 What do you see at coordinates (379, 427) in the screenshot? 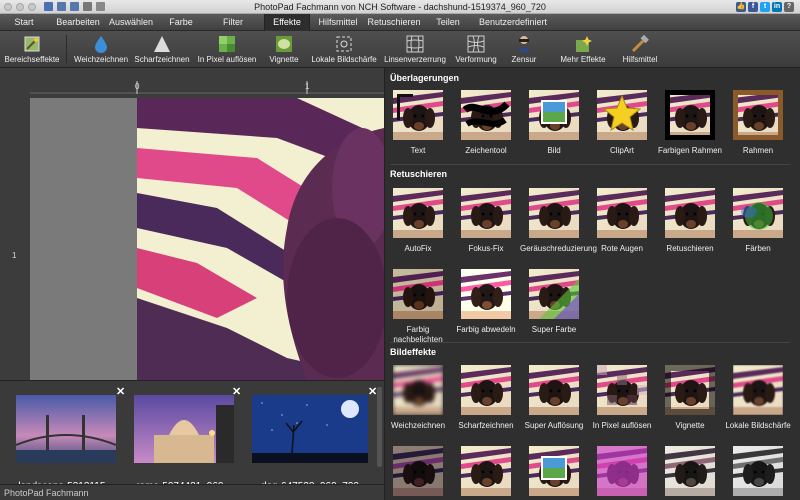
I see `filmstrip-scrollbar` at bounding box center [379, 427].